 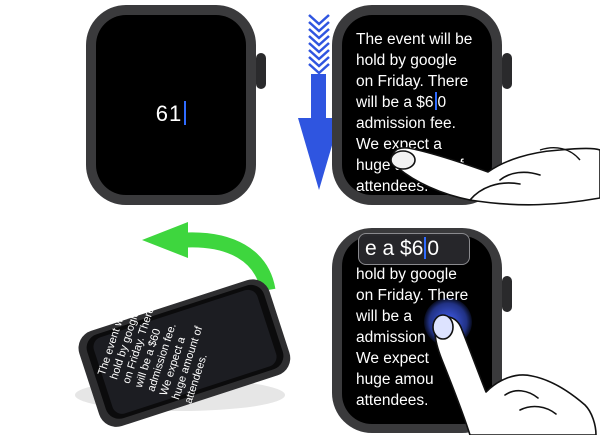 I want to click on hand-sketch-press, so click(x=514, y=374).